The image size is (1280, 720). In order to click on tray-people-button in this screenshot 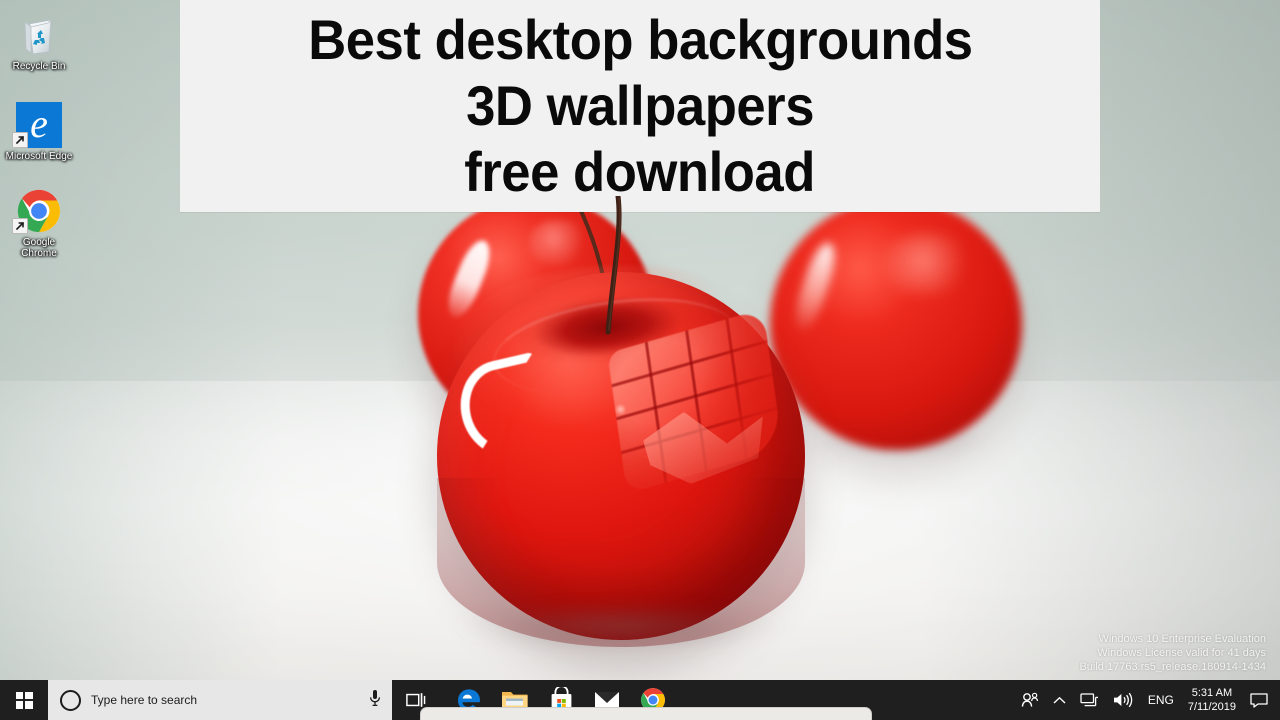, I will do `click(1030, 700)`.